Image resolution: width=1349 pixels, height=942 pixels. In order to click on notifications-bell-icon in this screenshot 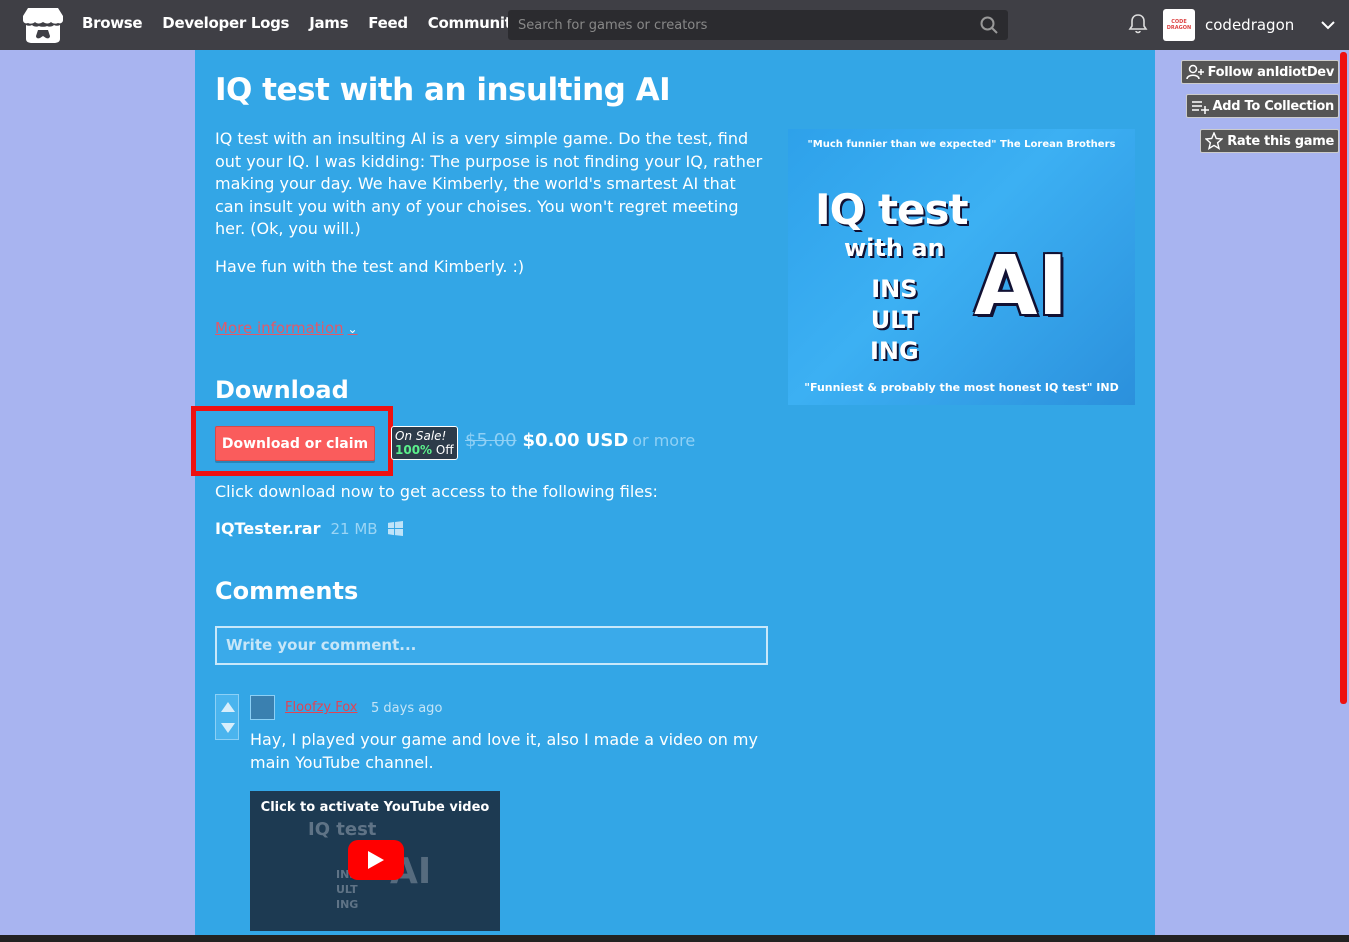, I will do `click(1138, 24)`.